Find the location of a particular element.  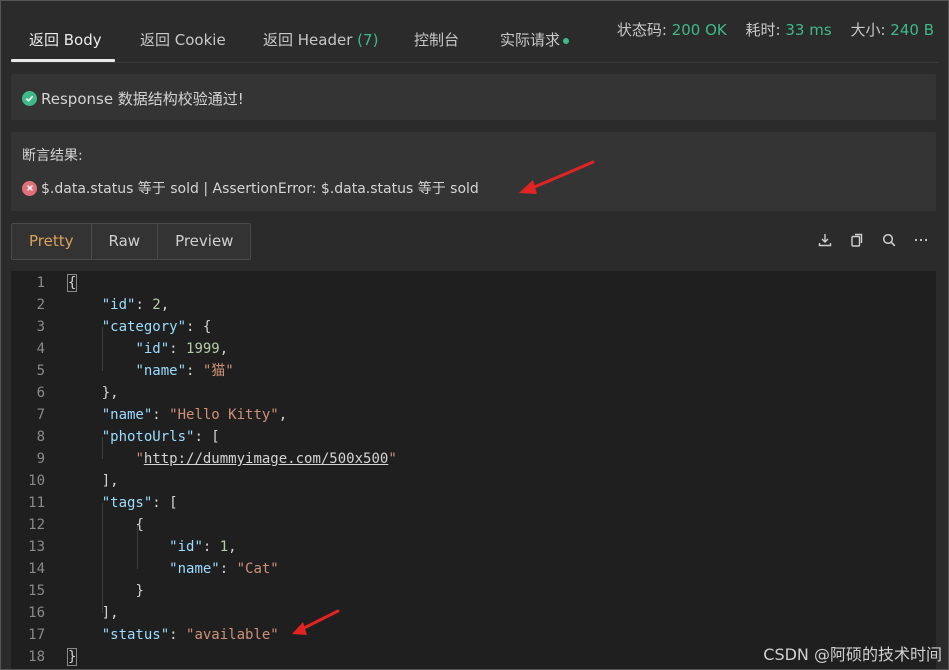

tab-console: 控制台 is located at coordinates (436, 39).